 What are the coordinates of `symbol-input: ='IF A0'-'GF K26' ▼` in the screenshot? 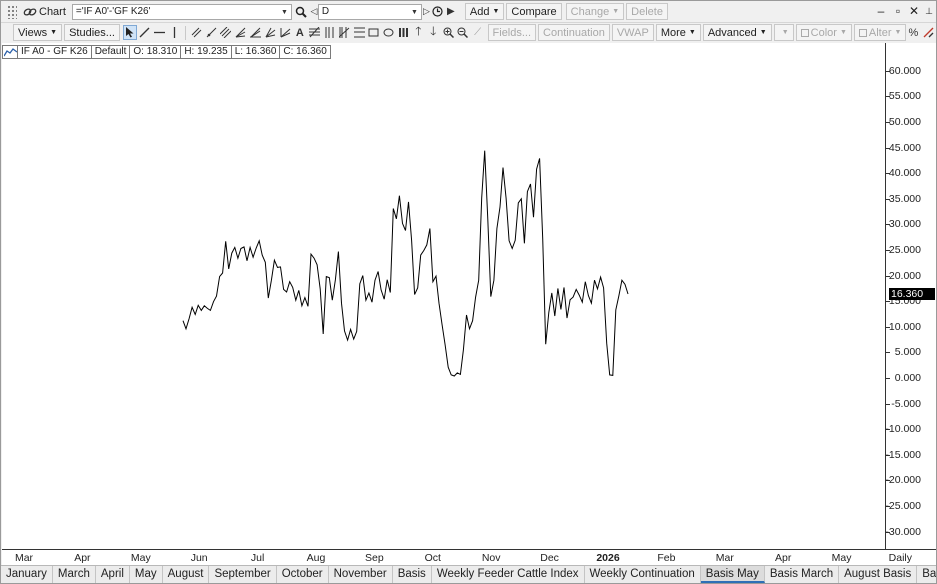 It's located at (181, 11).